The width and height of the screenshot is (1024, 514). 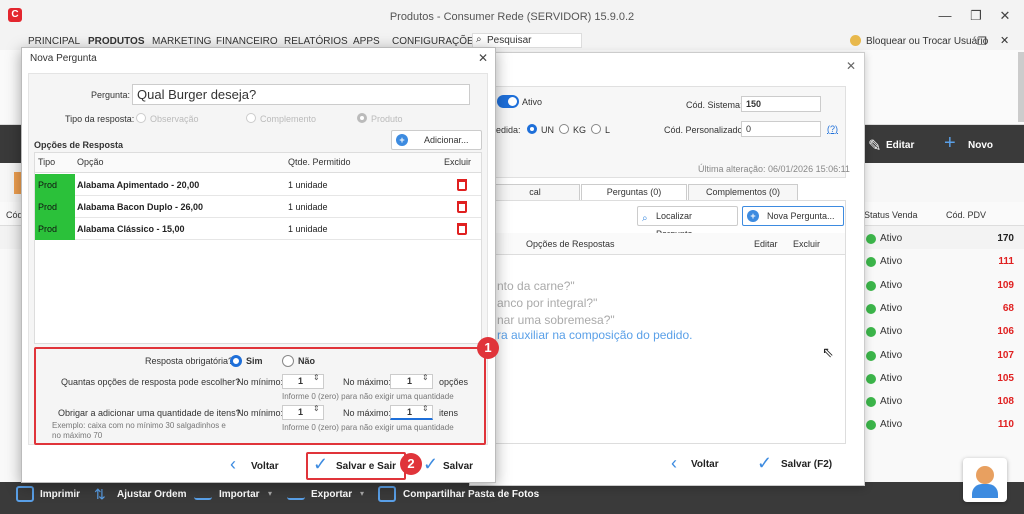 What do you see at coordinates (471, 494) in the screenshot?
I see `share-photos-button: Compartilhar Pasta de Fotos` at bounding box center [471, 494].